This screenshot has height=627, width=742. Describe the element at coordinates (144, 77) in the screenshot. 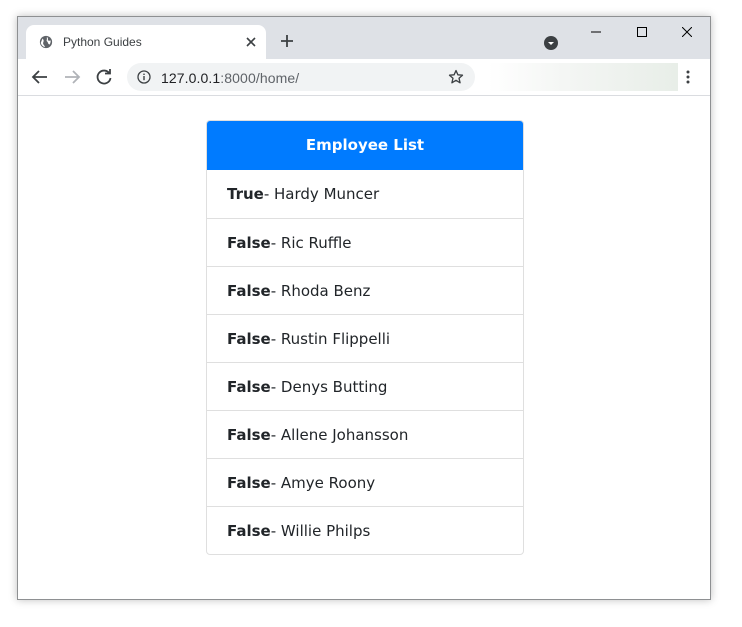

I see `info-icon` at that location.